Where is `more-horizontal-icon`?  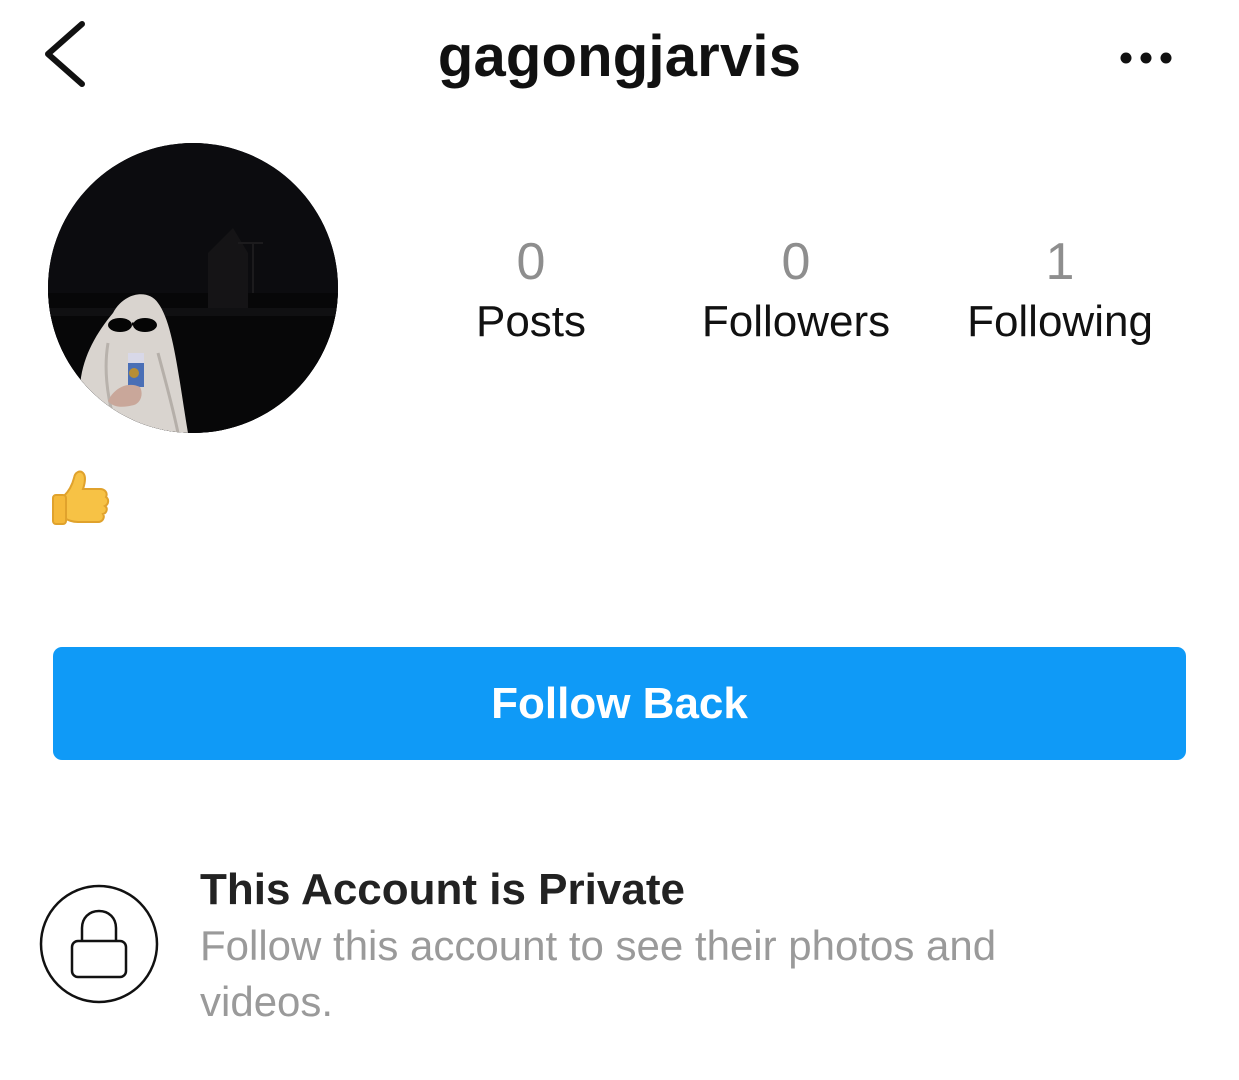
more-horizontal-icon is located at coordinates (1146, 58).